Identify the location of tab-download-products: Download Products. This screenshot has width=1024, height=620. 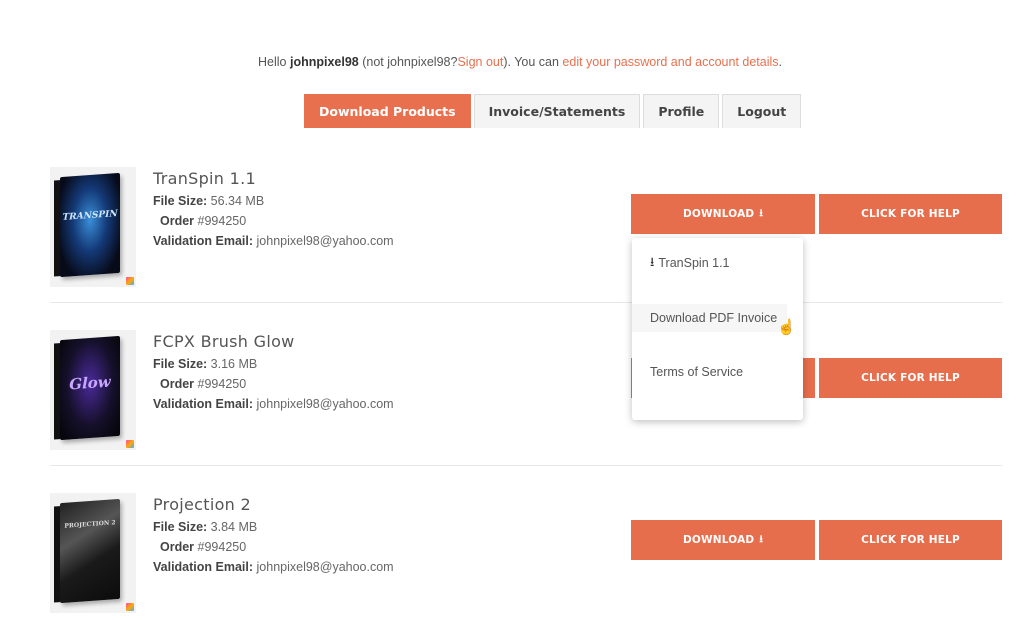
(387, 111).